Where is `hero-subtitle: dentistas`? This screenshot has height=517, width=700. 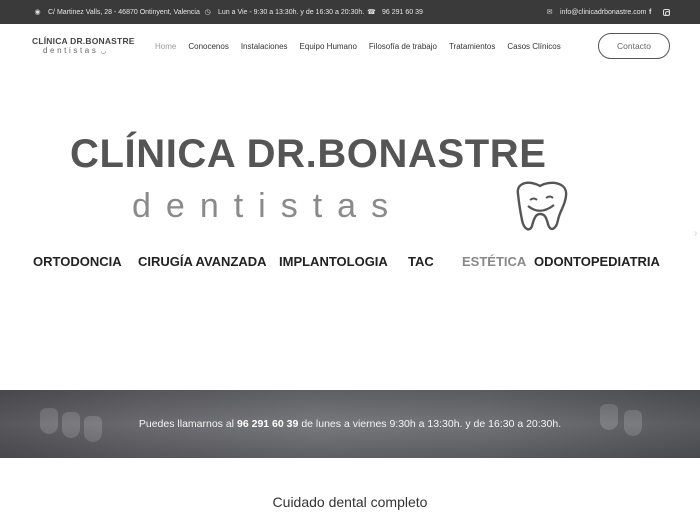 hero-subtitle: dentistas is located at coordinates (268, 206).